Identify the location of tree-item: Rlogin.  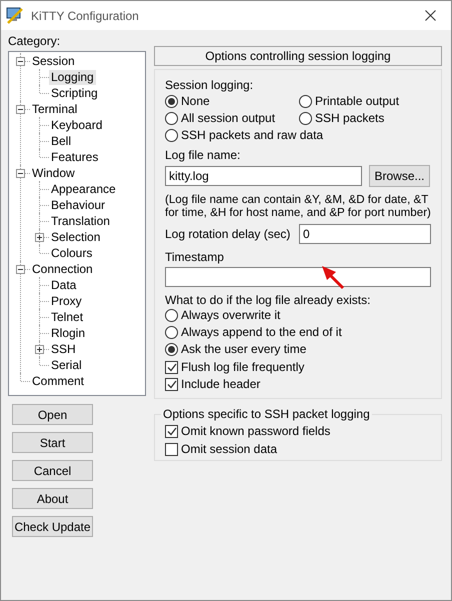
(68, 333).